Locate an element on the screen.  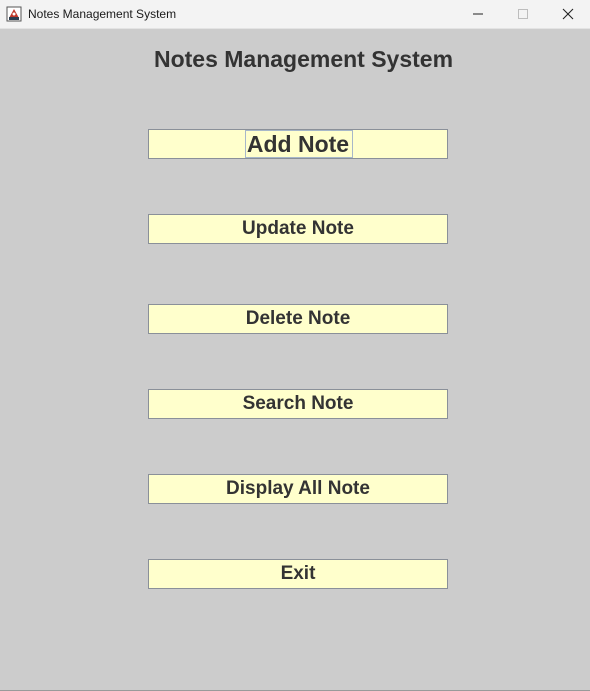
display-all-note-label: Display All Note is located at coordinates (298, 488).